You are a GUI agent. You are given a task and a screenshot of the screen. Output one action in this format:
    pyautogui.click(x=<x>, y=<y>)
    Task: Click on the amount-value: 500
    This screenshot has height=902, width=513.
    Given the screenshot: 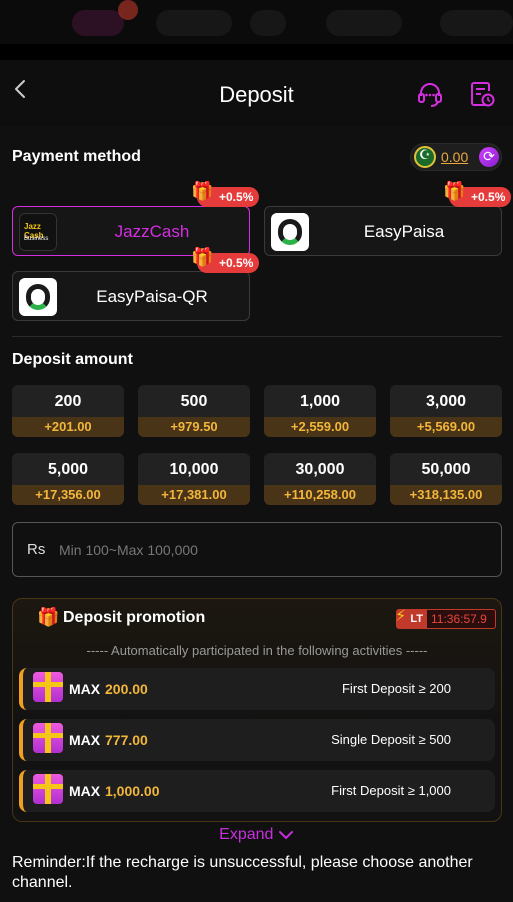 What is the action you would take?
    pyautogui.click(x=194, y=401)
    